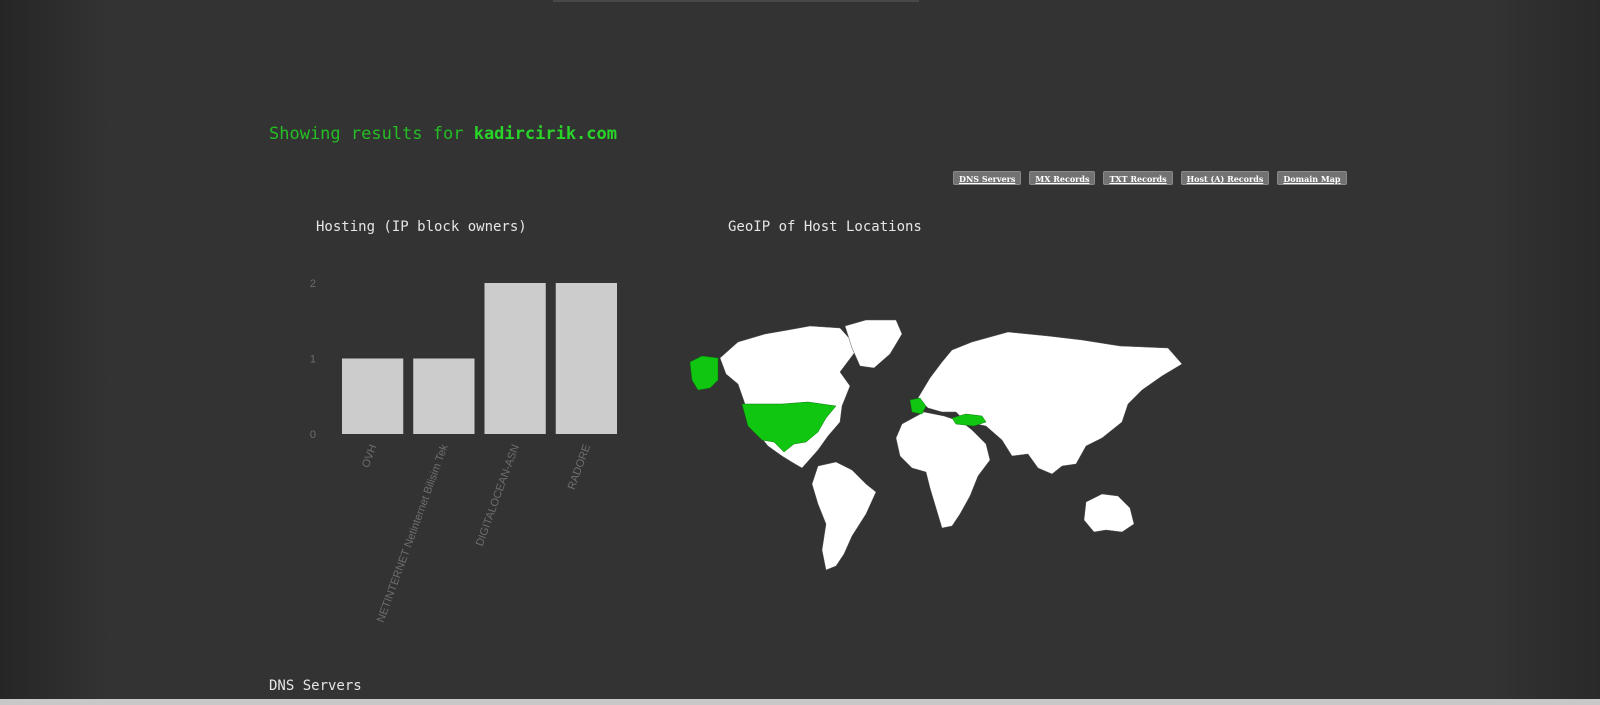  Describe the element at coordinates (315, 686) in the screenshot. I see `dns-servers-heading: DNS Servers` at that location.